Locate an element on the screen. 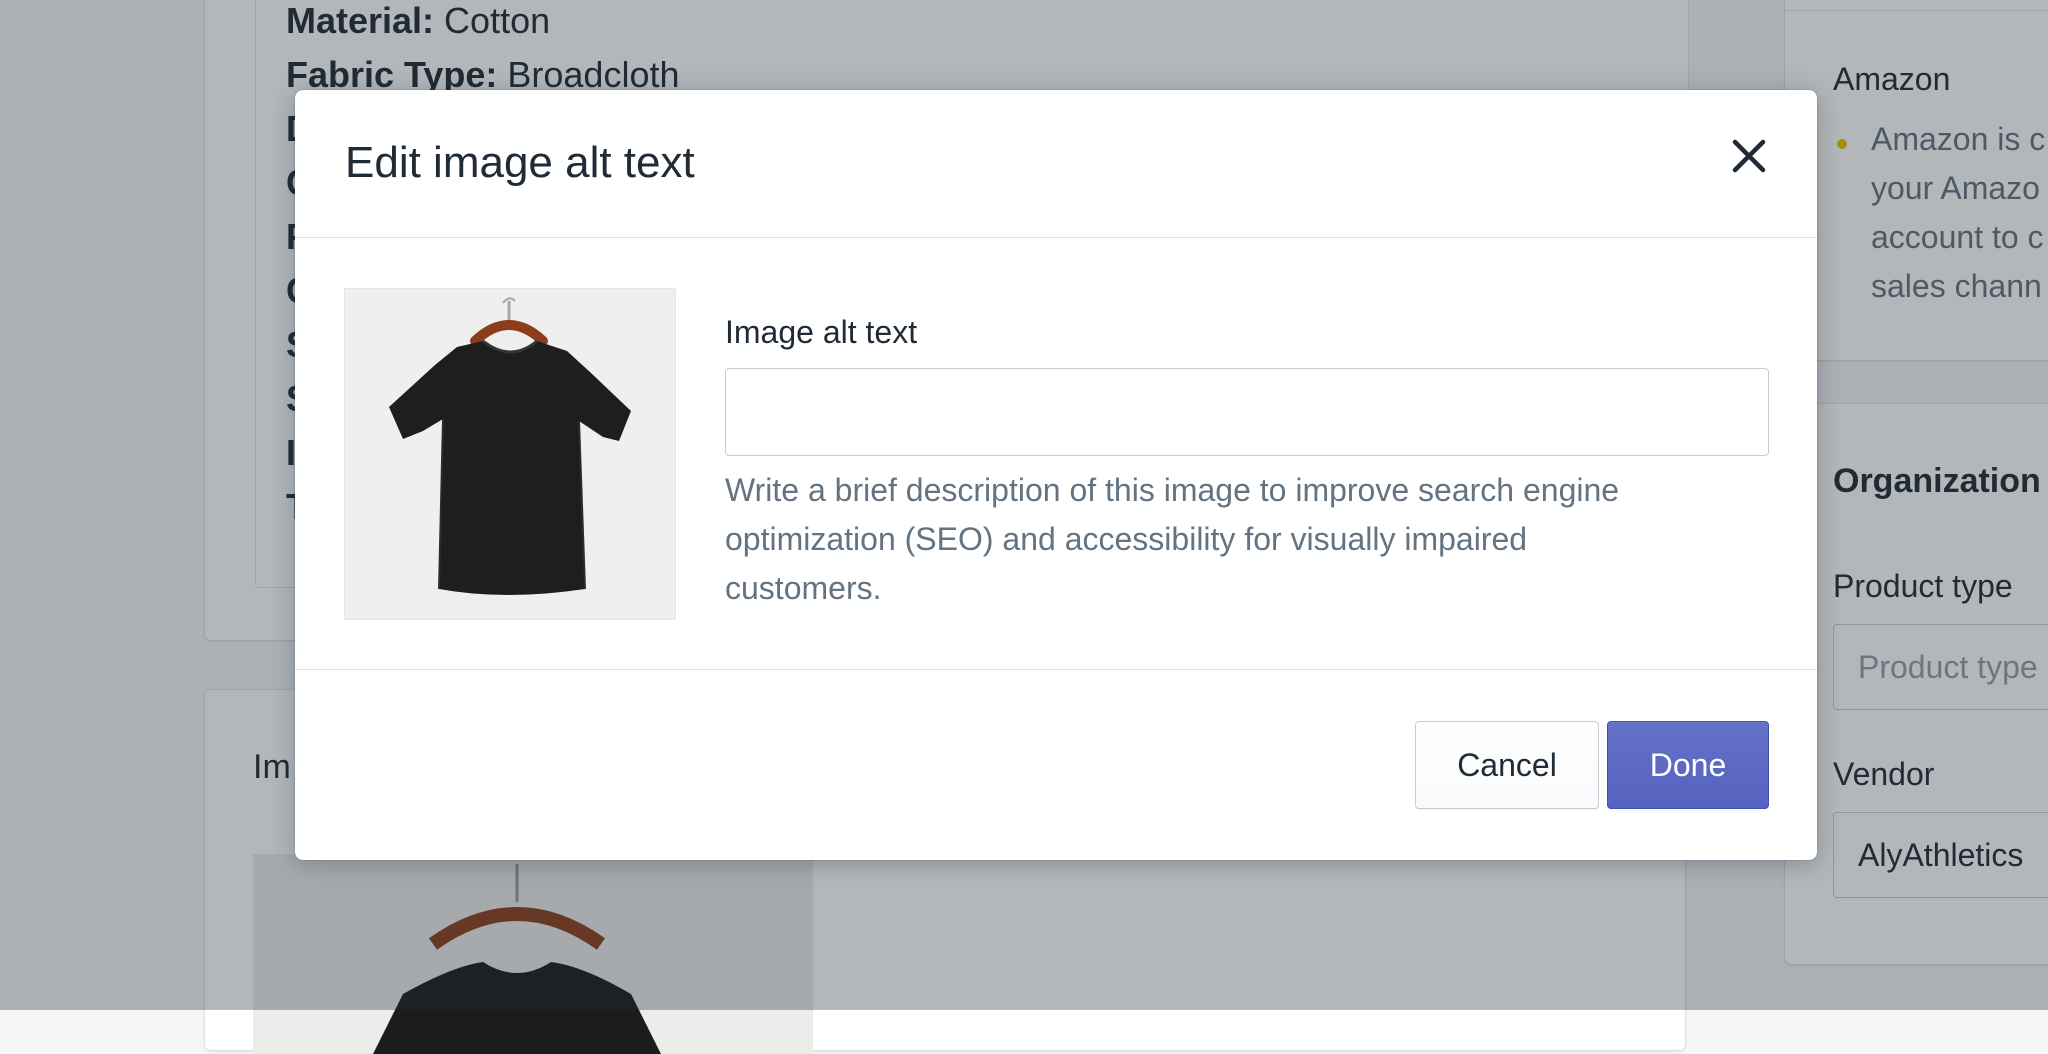 Image resolution: width=2048 pixels, height=1054 pixels. modal-header: Edit image alt text is located at coordinates (1056, 164).